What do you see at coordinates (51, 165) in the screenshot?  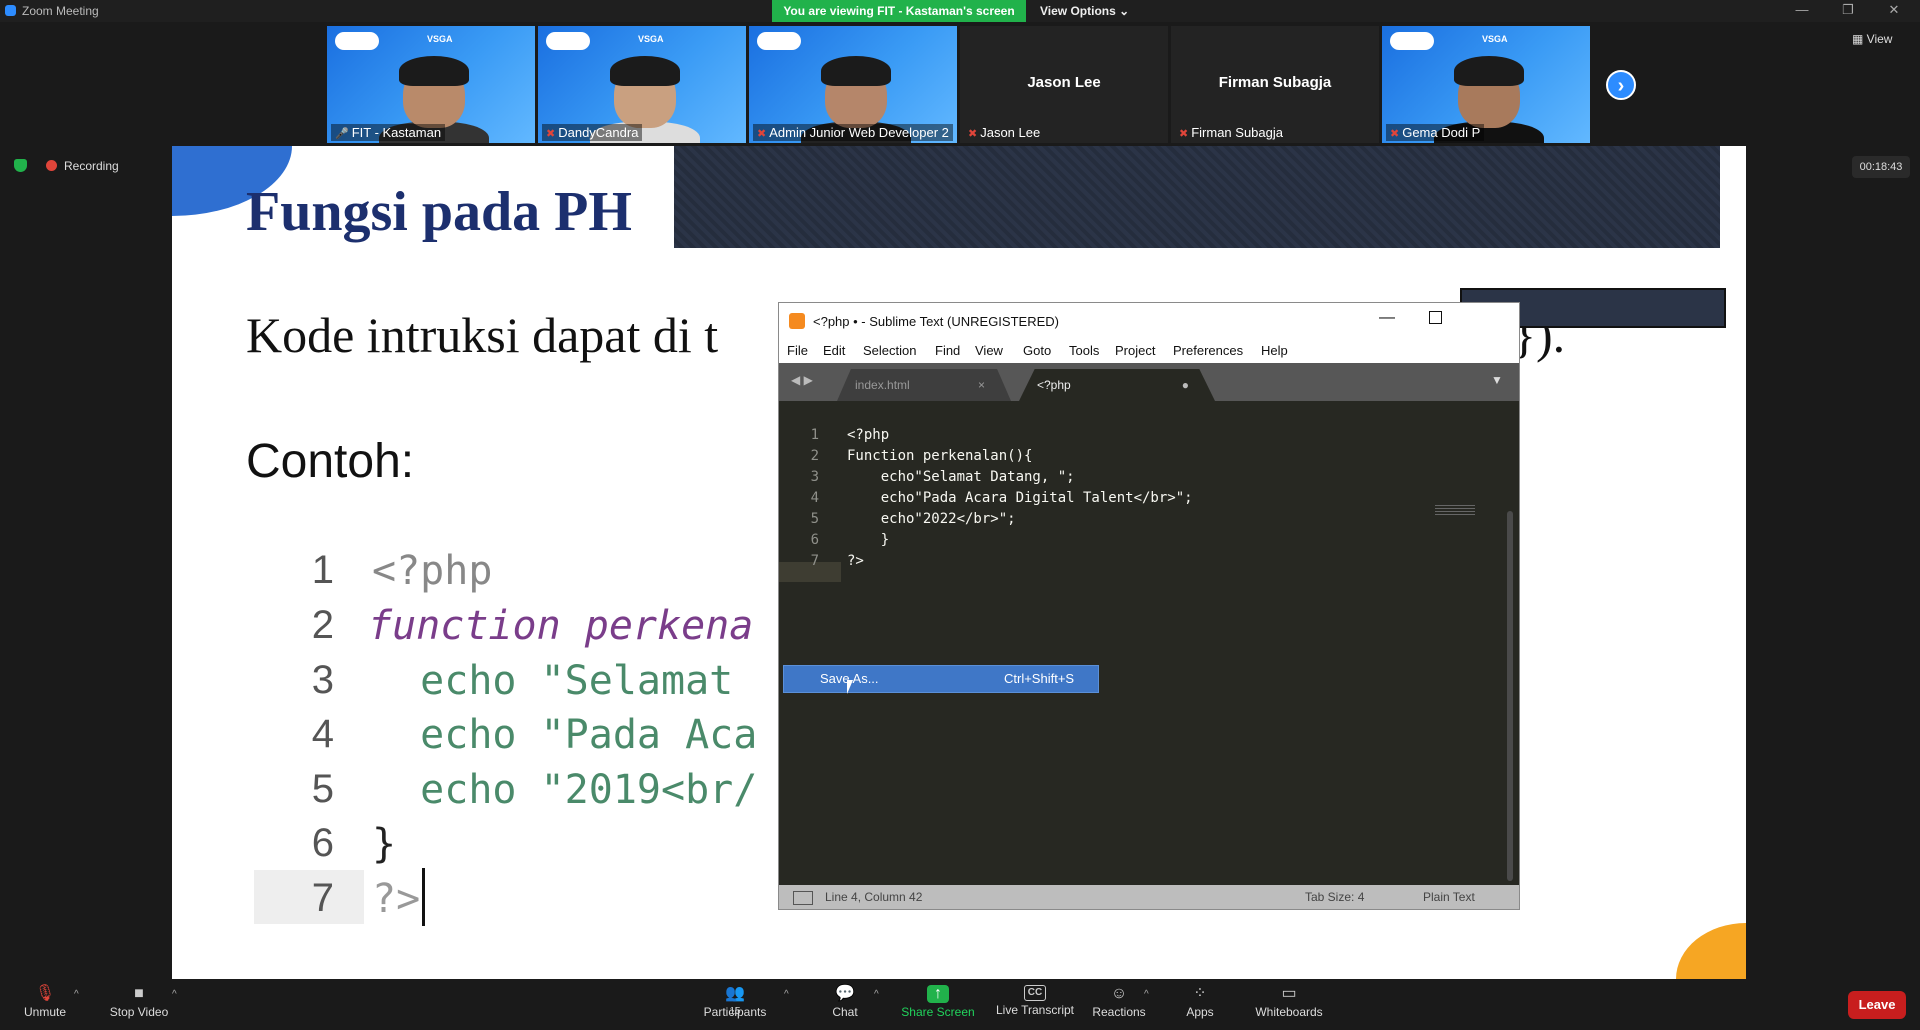 I see `recording-icon` at bounding box center [51, 165].